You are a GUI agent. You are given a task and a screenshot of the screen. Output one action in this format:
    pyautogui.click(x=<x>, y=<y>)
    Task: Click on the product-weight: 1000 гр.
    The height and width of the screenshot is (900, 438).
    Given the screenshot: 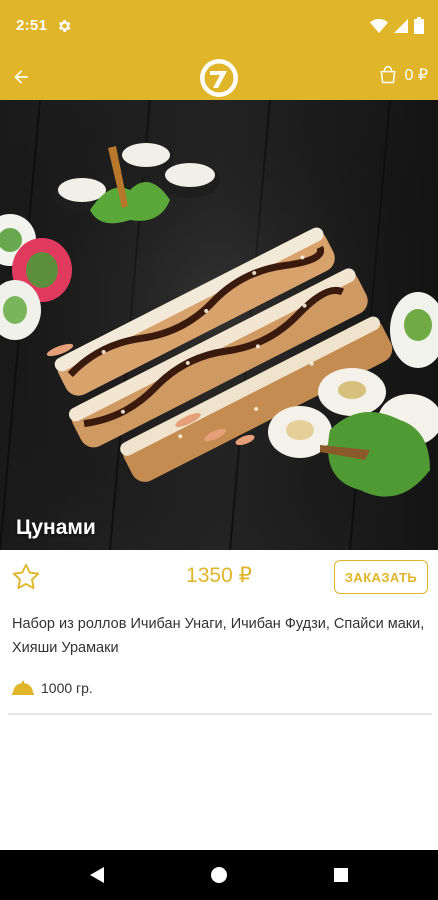 What is the action you would take?
    pyautogui.click(x=67, y=688)
    